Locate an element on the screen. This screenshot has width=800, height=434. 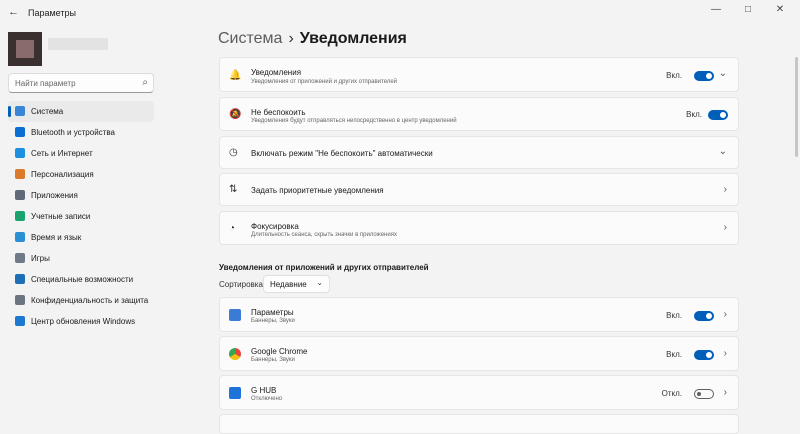
bell-icon: 🔔 is located at coordinates (235, 75).